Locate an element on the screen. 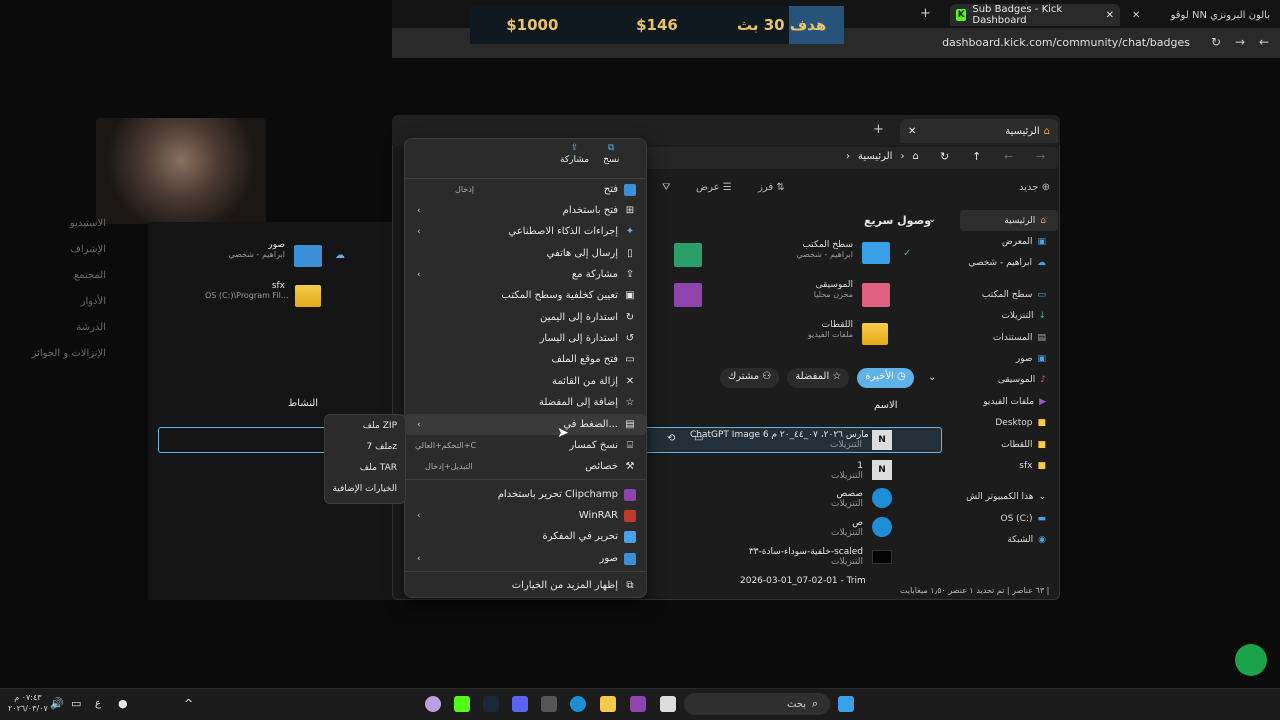  sidebar-item-downloads: التنزيلات ↓ is located at coordinates (1009, 316).